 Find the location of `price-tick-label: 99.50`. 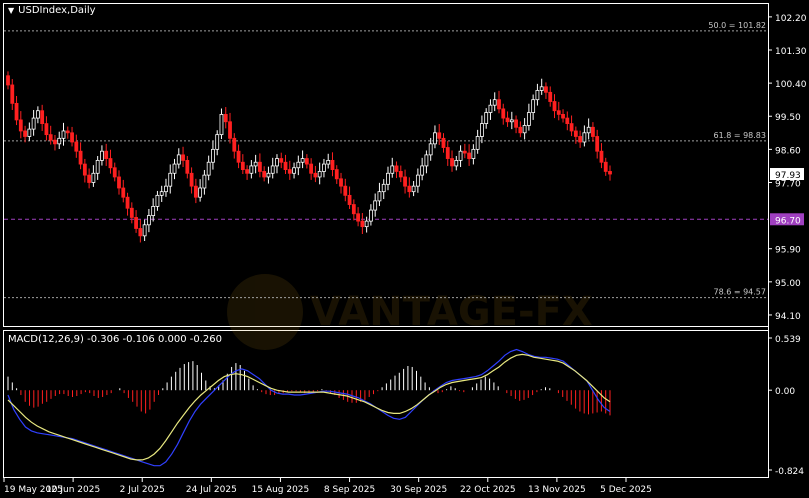

price-tick-label: 99.50 is located at coordinates (788, 118).